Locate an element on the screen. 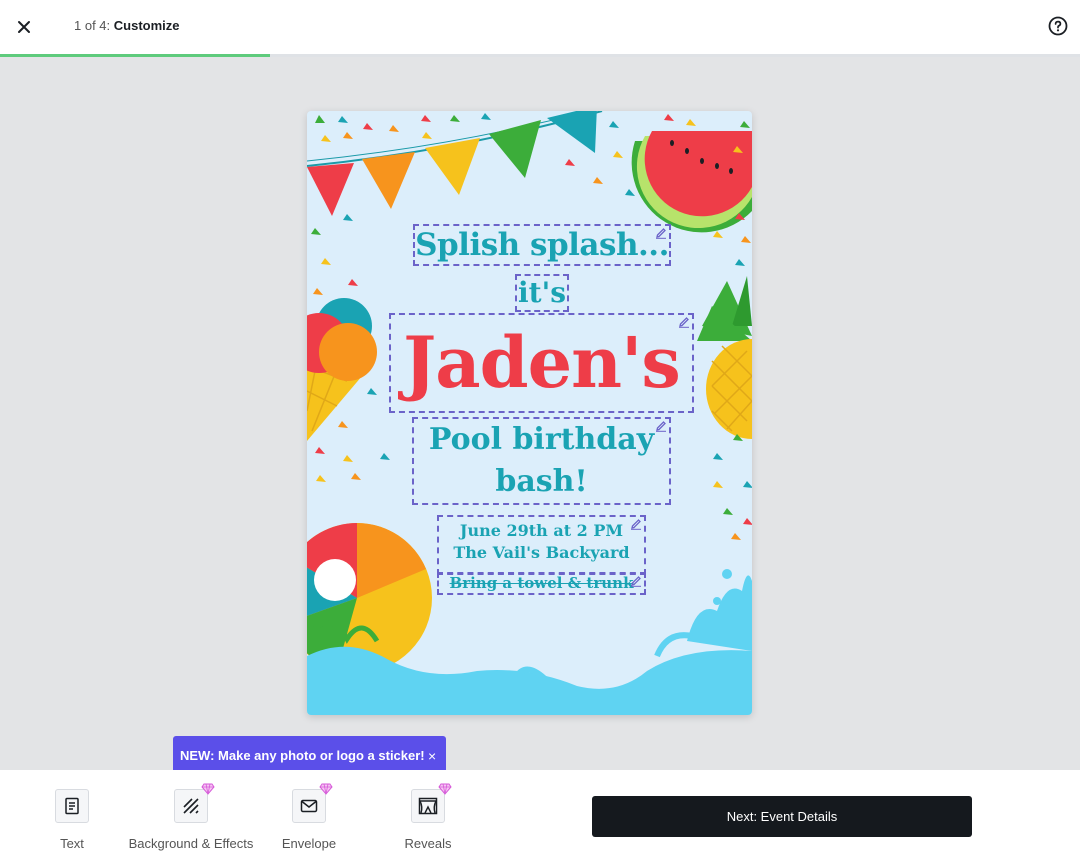 This screenshot has width=1080, height=864. tool-text-icon-box is located at coordinates (72, 806).